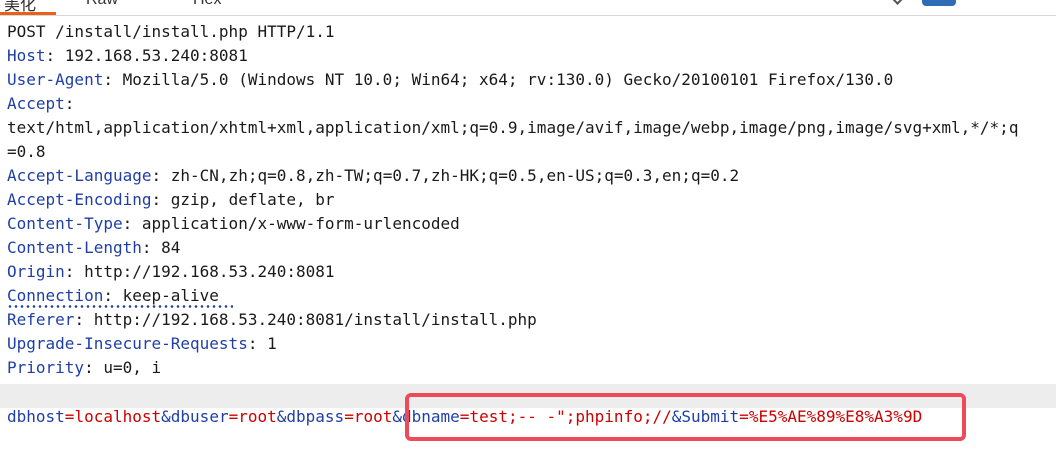 This screenshot has width=1056, height=464. Describe the element at coordinates (528, 8) in the screenshot. I see `tab-bar: 美化 Raw Hex` at that location.